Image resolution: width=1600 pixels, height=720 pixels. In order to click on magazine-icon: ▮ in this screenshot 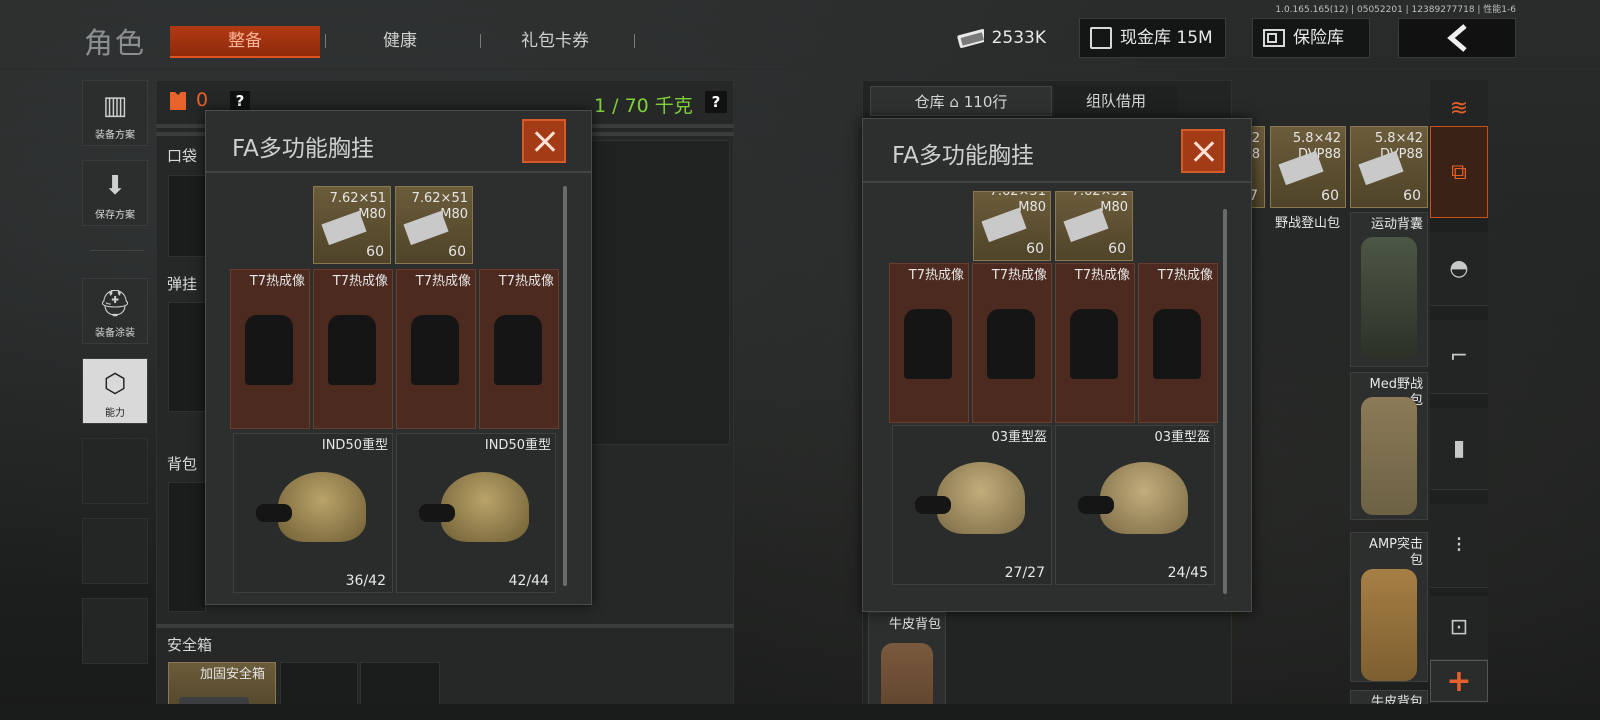, I will do `click(1459, 449)`.